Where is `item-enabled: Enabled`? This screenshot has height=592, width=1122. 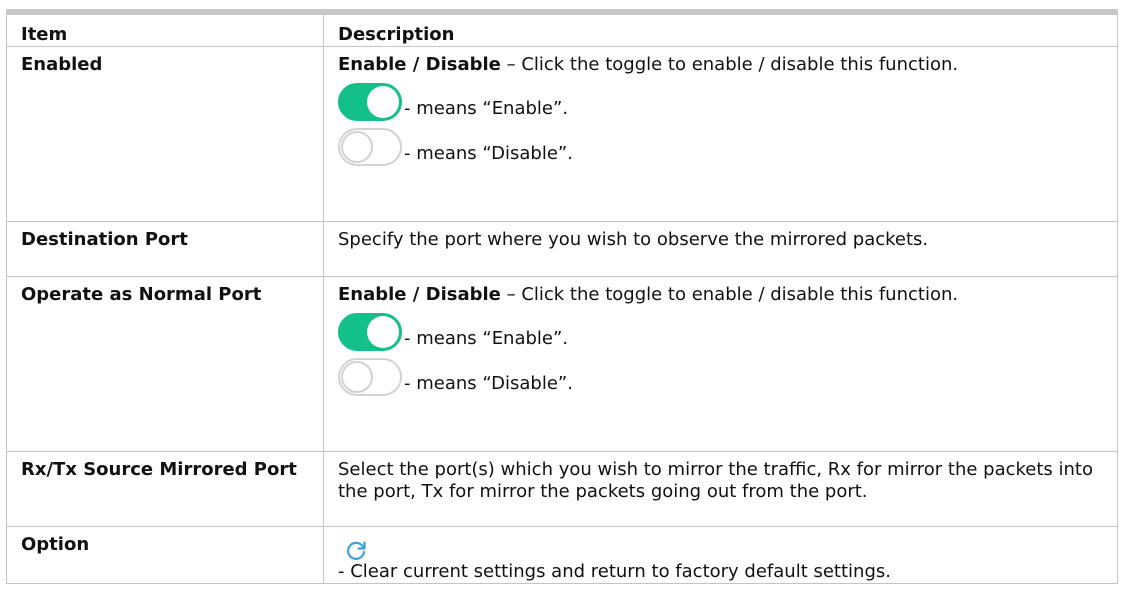
item-enabled: Enabled is located at coordinates (165, 134).